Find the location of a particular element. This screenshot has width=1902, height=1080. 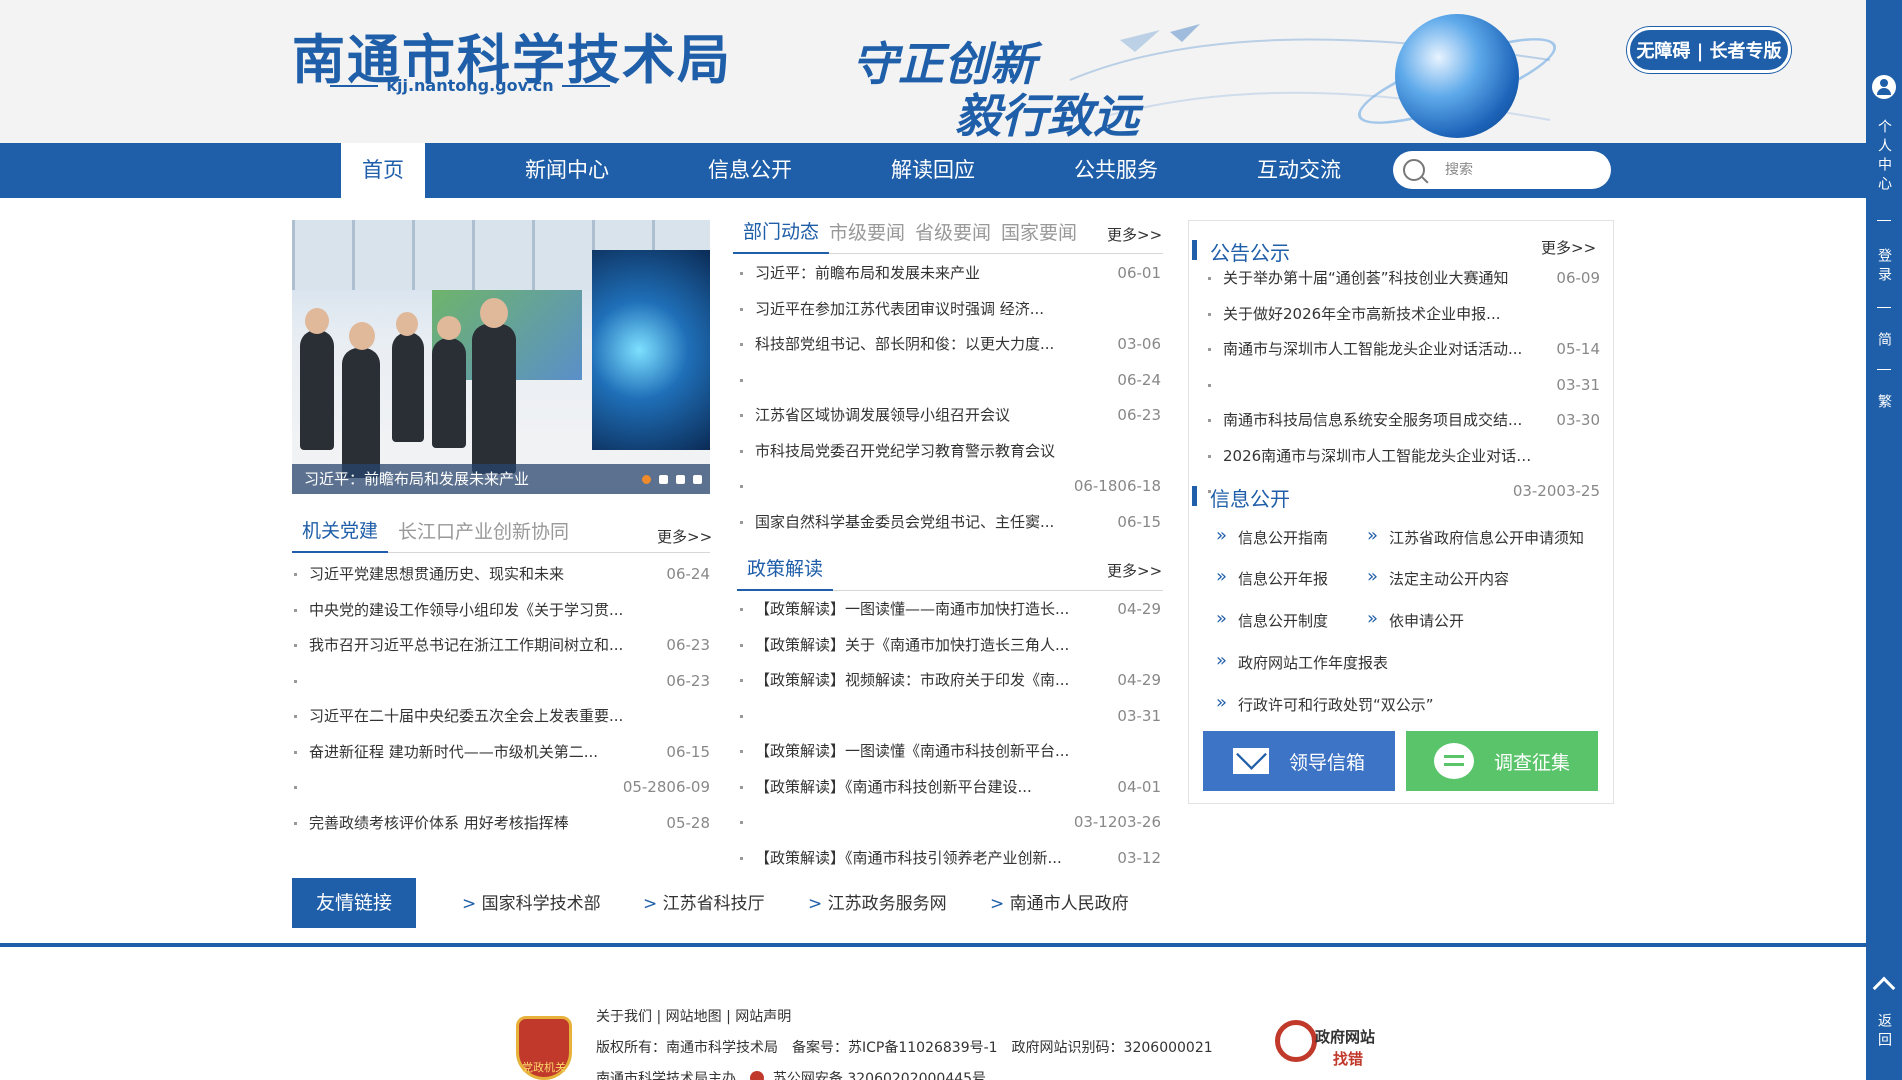

list-item: 习近平：前瞻布局和发展未来产业 06-01 is located at coordinates (949, 273).